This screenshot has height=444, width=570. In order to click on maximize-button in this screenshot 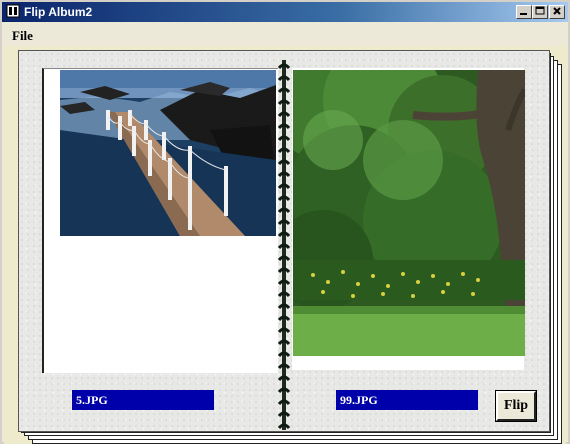, I will do `click(540, 12)`.